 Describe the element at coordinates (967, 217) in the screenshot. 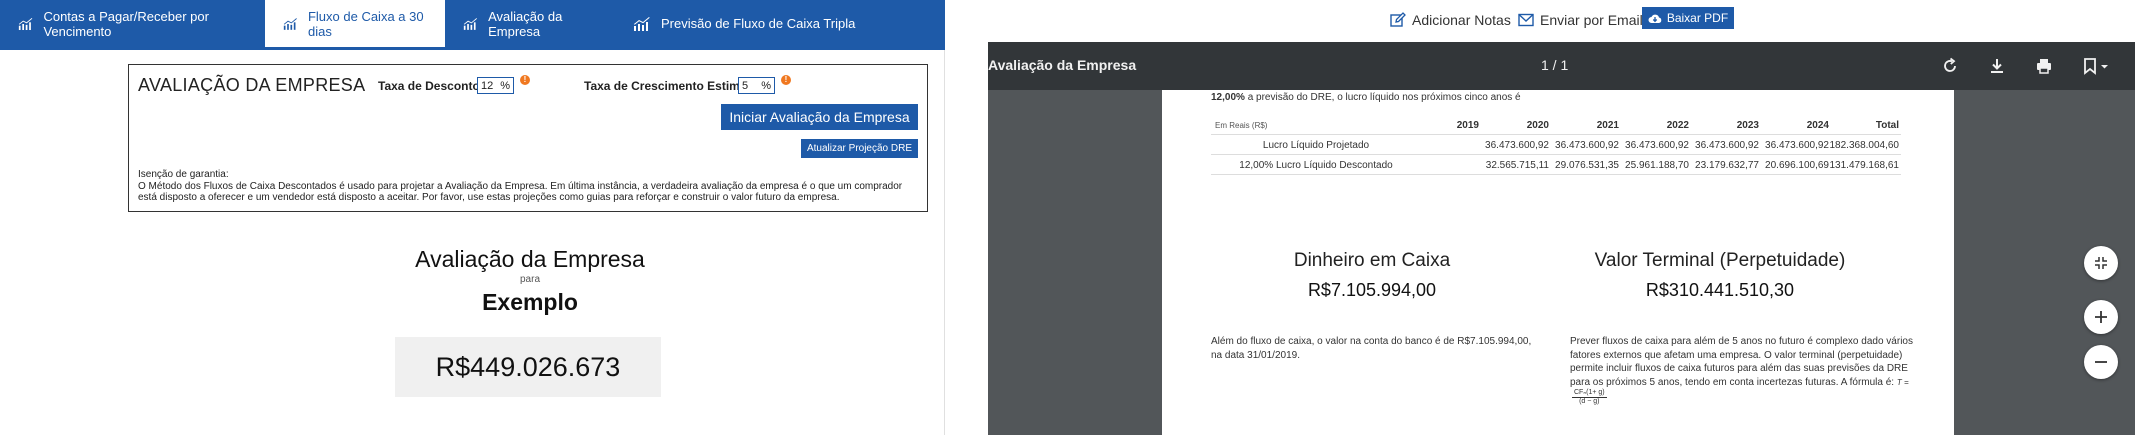

I see `divider-gap` at that location.